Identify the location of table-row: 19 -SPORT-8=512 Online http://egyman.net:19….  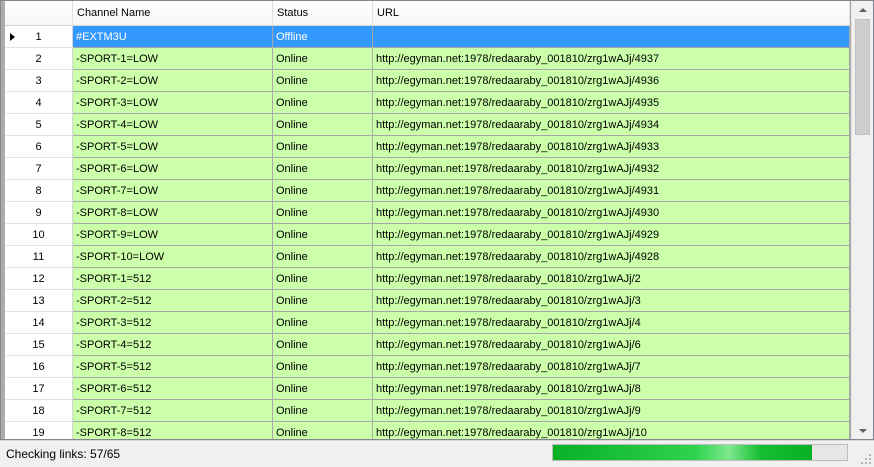
(427, 430).